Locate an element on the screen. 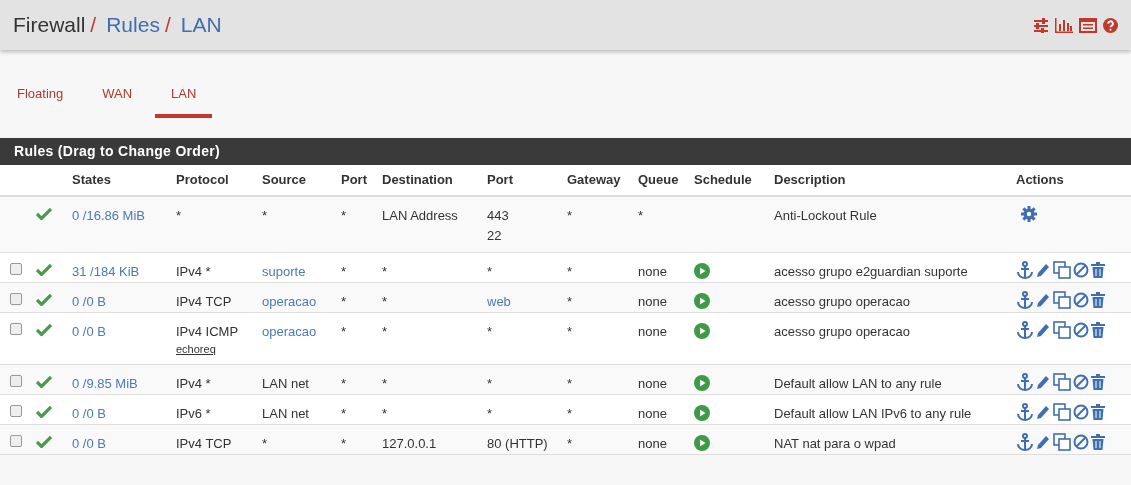 Image resolution: width=1131 pixels, height=485 pixels. states-link: 0 /9.85 MiB is located at coordinates (105, 383).